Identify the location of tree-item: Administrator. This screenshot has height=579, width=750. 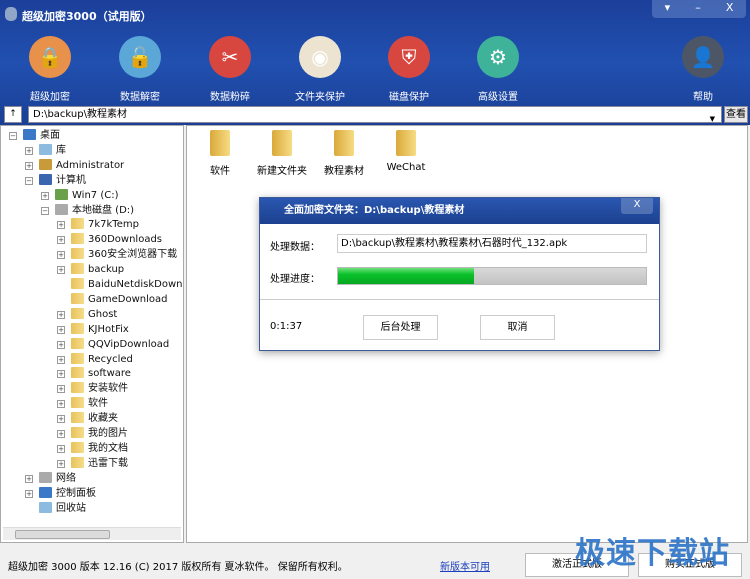
(81, 165).